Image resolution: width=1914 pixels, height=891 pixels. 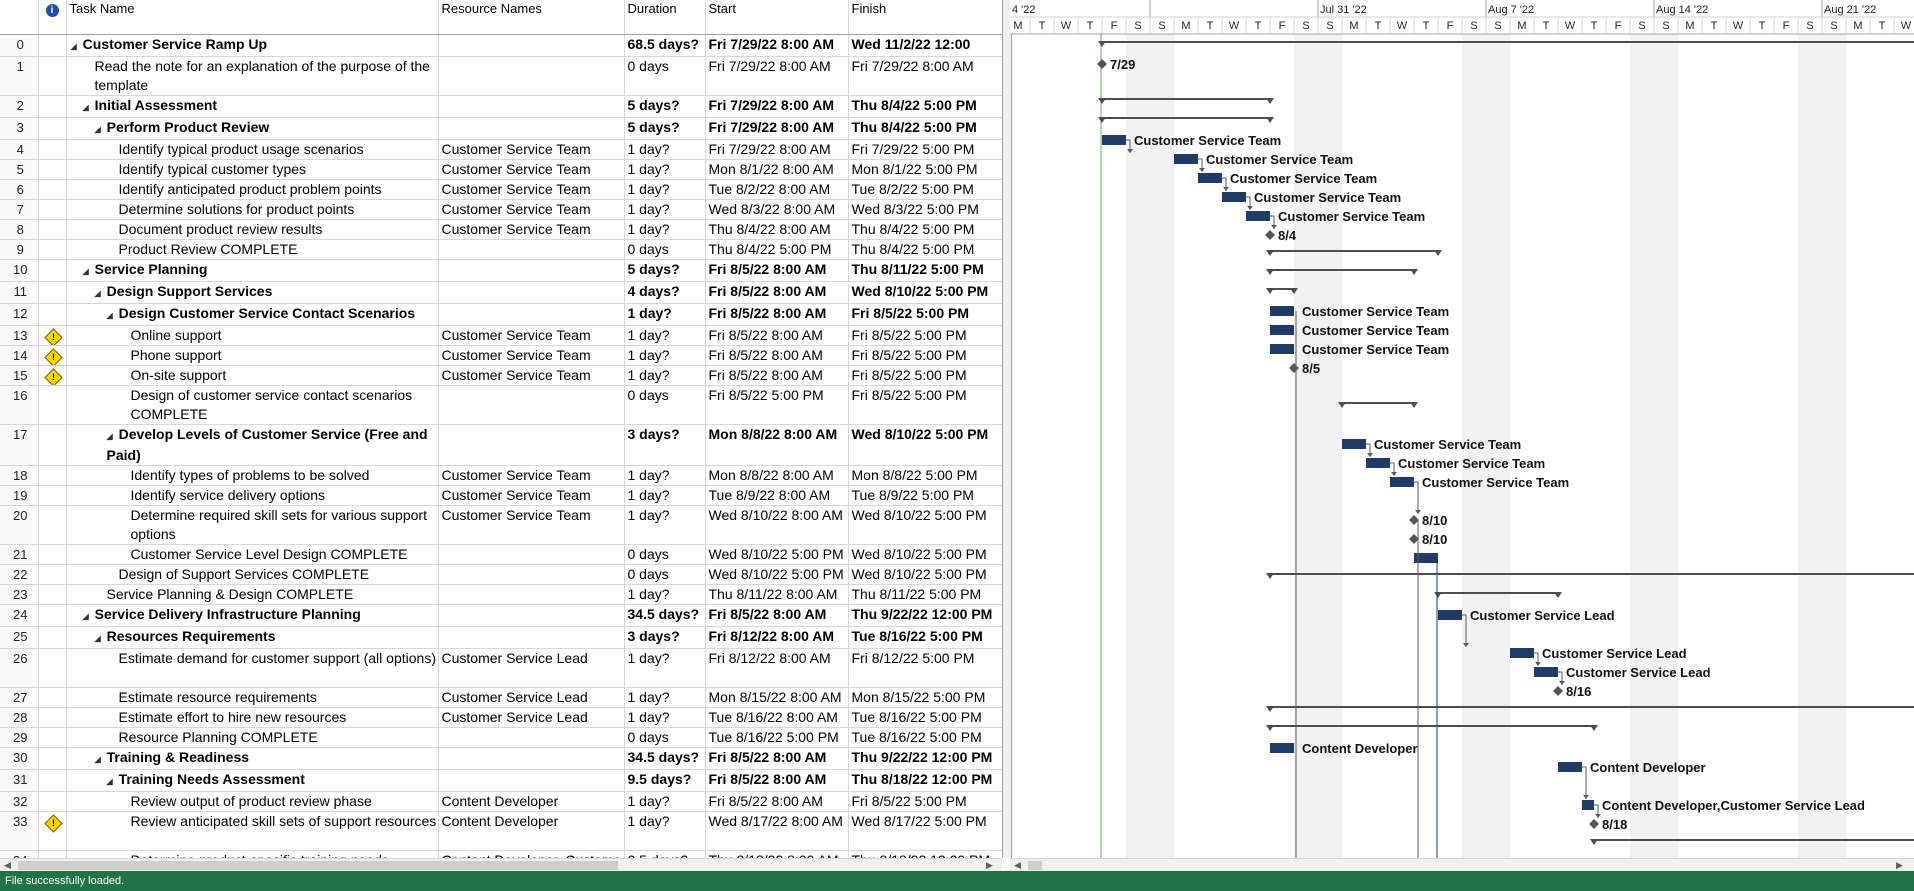 What do you see at coordinates (777, 405) in the screenshot?
I see `start-cell: Fri 8/5/22 5:00 PM` at bounding box center [777, 405].